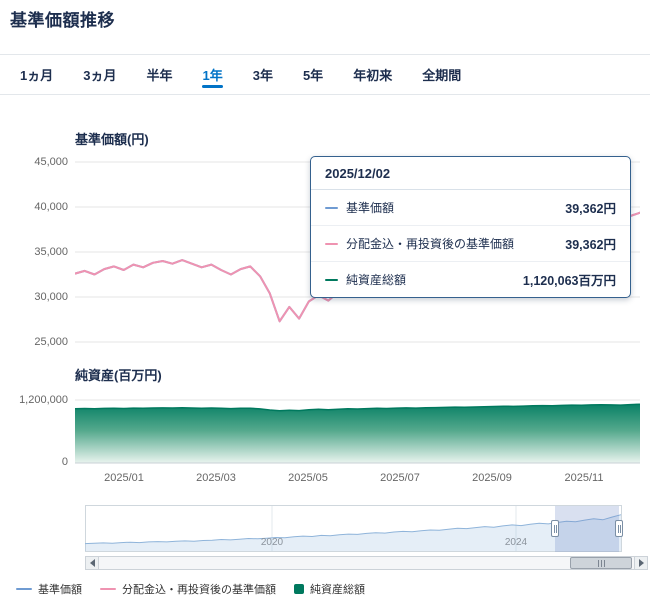  I want to click on tab-3months: 3ヵ月, so click(99, 74).